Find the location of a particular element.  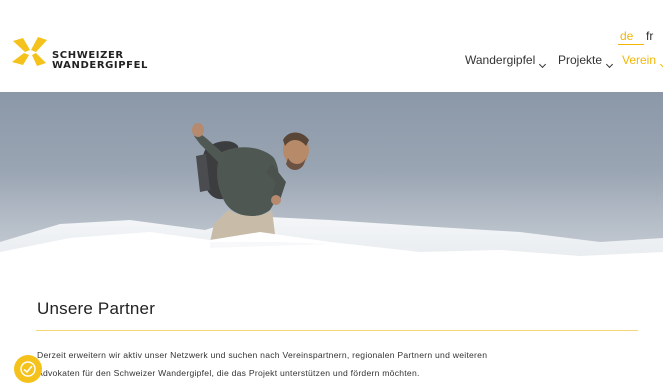

cookie-settings-button is located at coordinates (28, 369).